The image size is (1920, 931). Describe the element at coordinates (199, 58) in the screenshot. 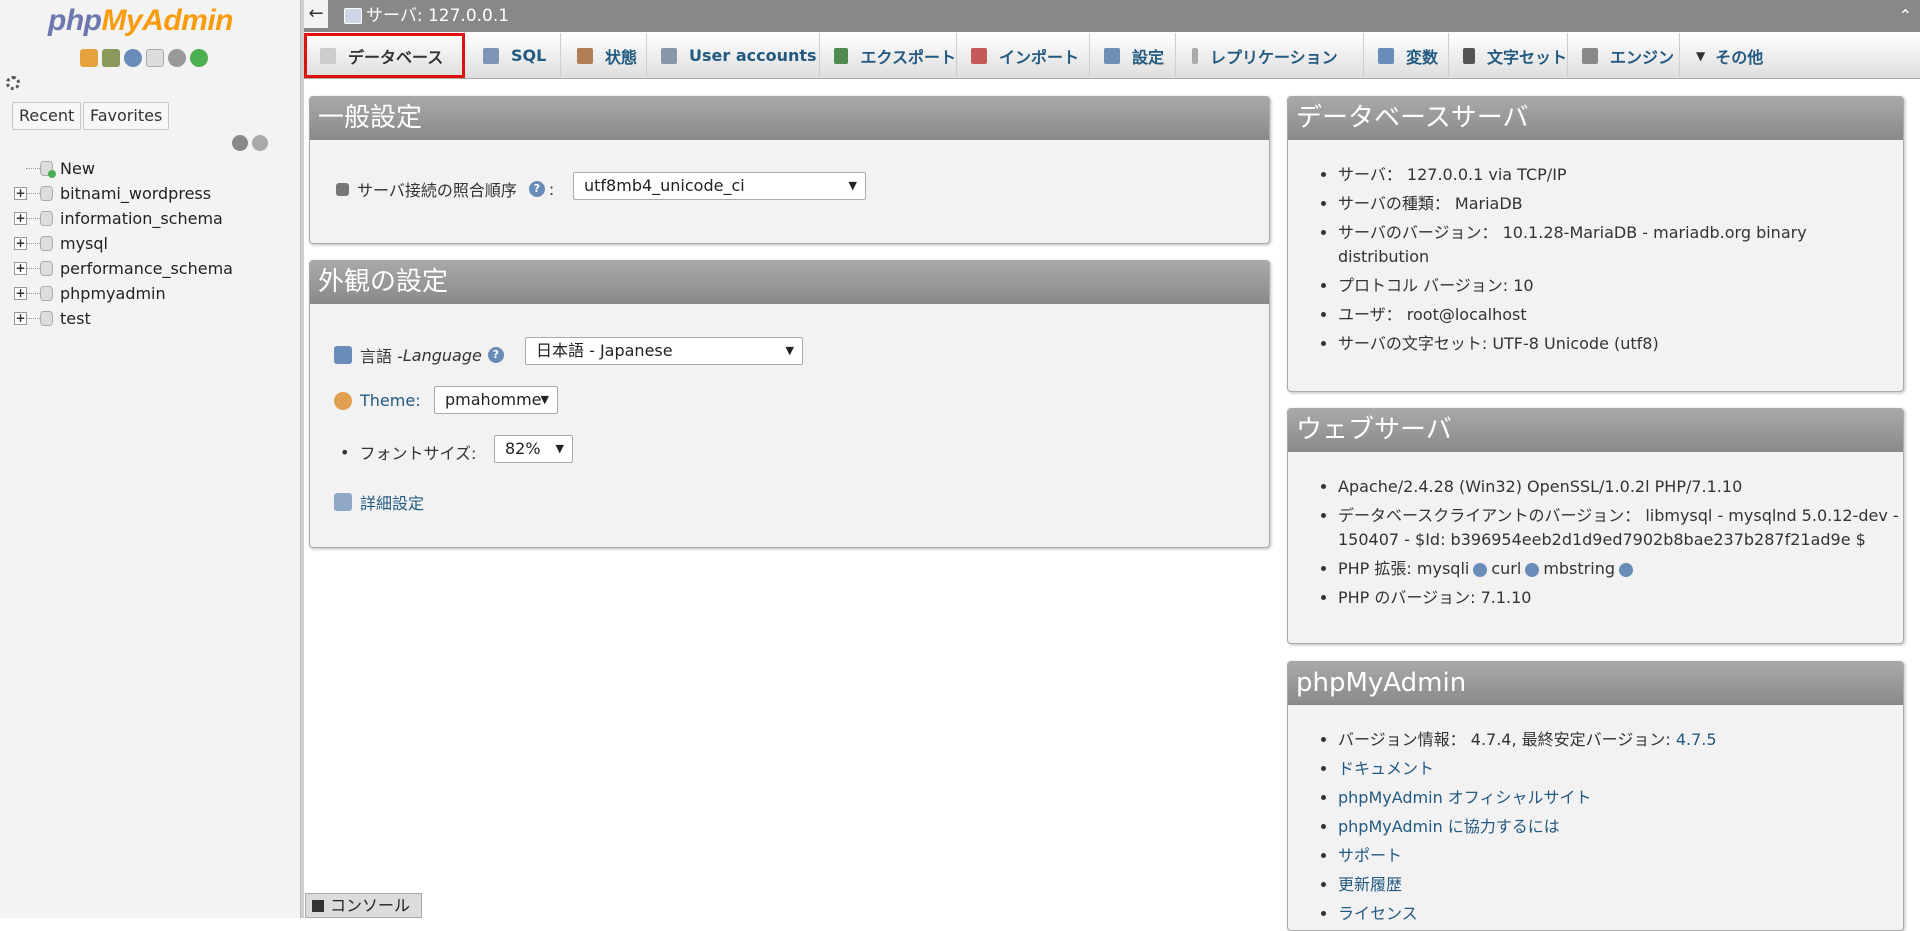

I see `reload-icon` at that location.